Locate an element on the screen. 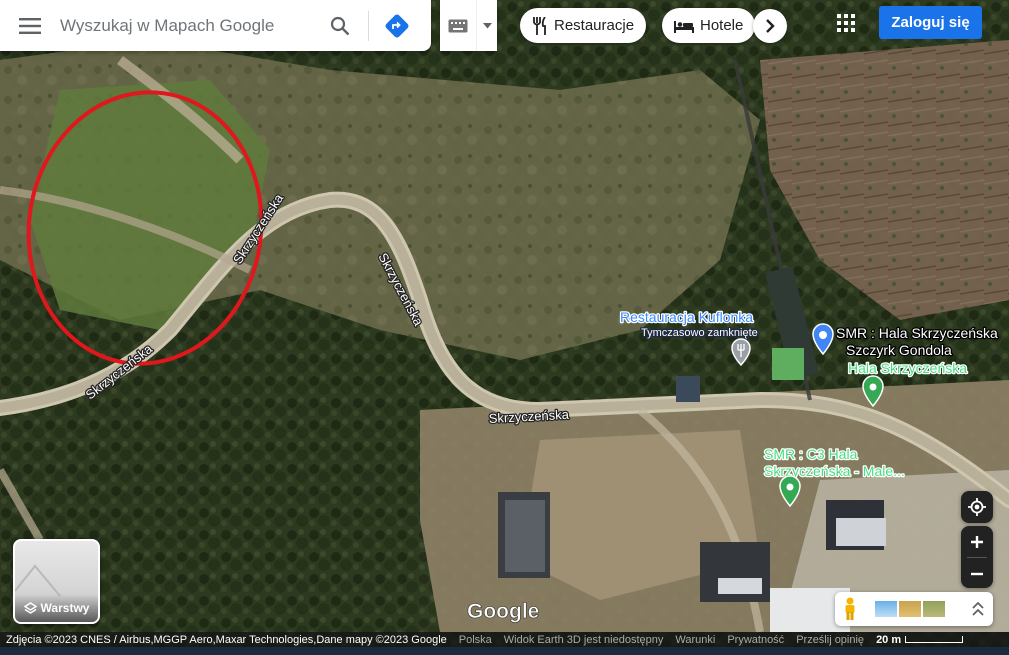 The height and width of the screenshot is (655, 1009). layers-label-row: Warstwy is located at coordinates (56, 608).